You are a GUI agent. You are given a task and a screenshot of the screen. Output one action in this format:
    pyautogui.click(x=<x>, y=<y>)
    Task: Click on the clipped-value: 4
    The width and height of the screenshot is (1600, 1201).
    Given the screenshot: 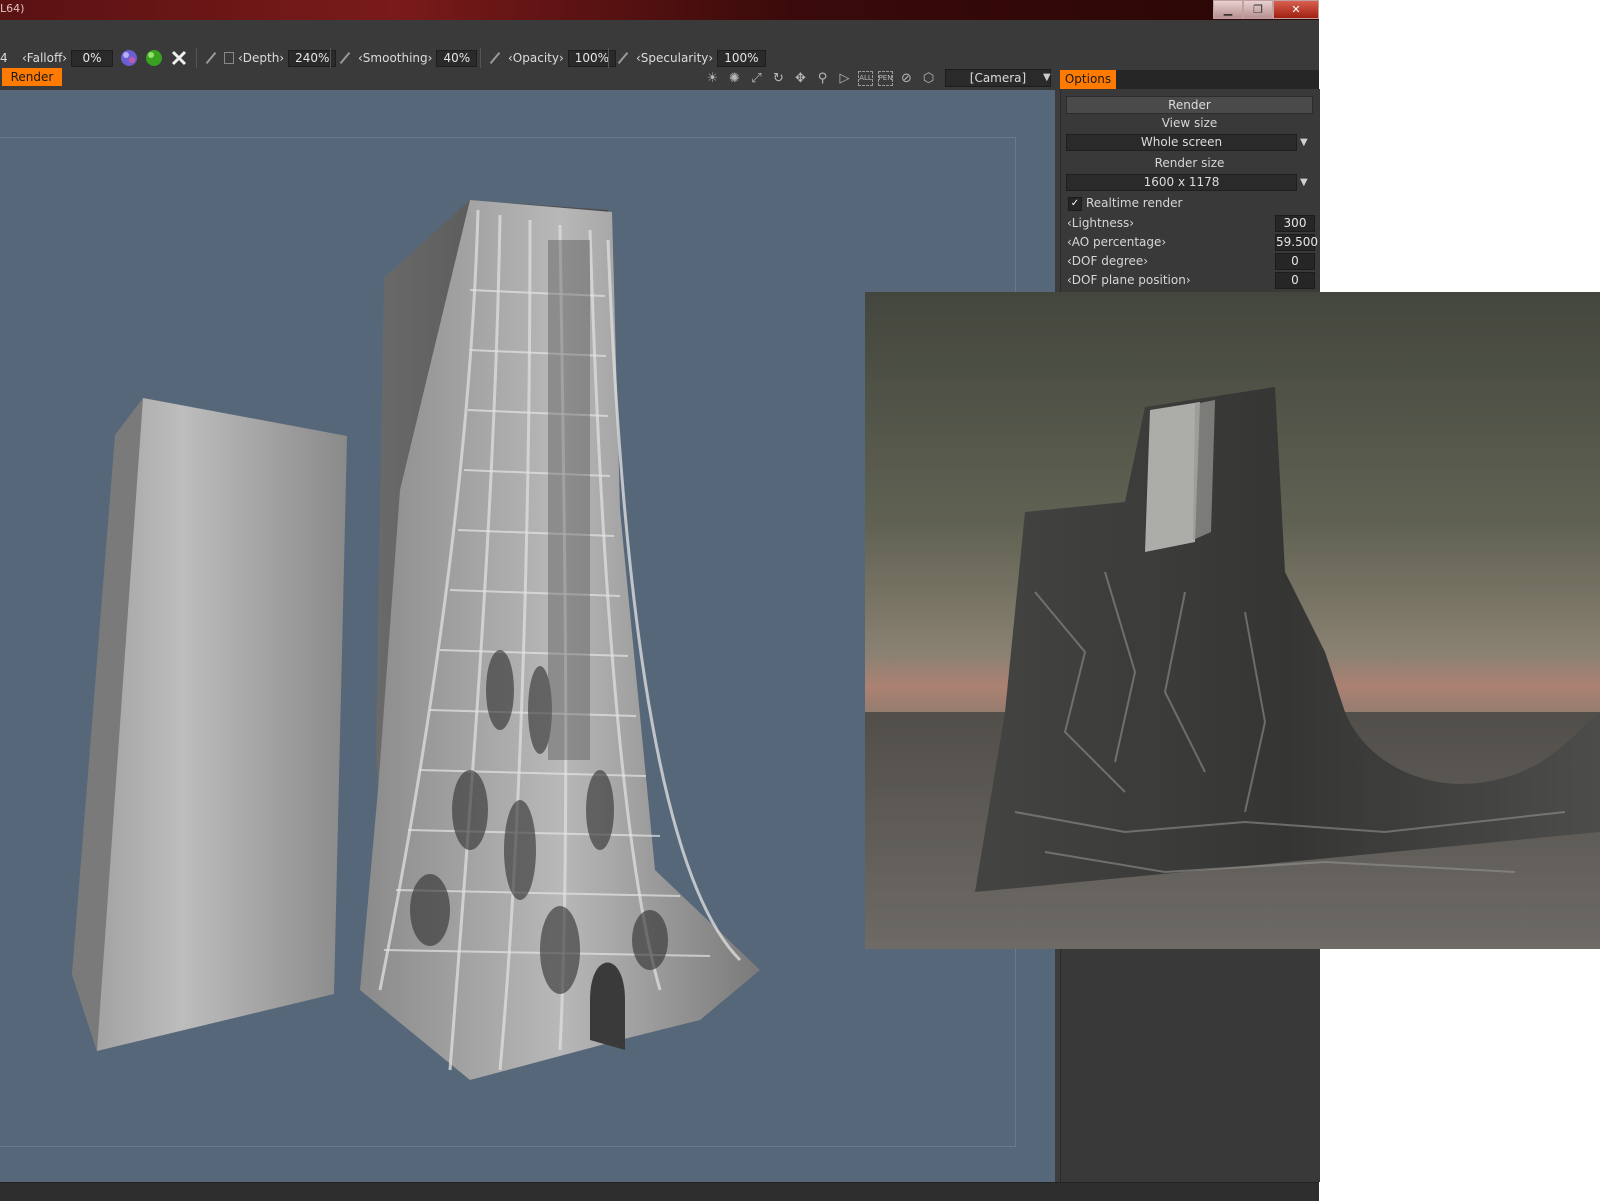 What is the action you would take?
    pyautogui.click(x=4, y=58)
    